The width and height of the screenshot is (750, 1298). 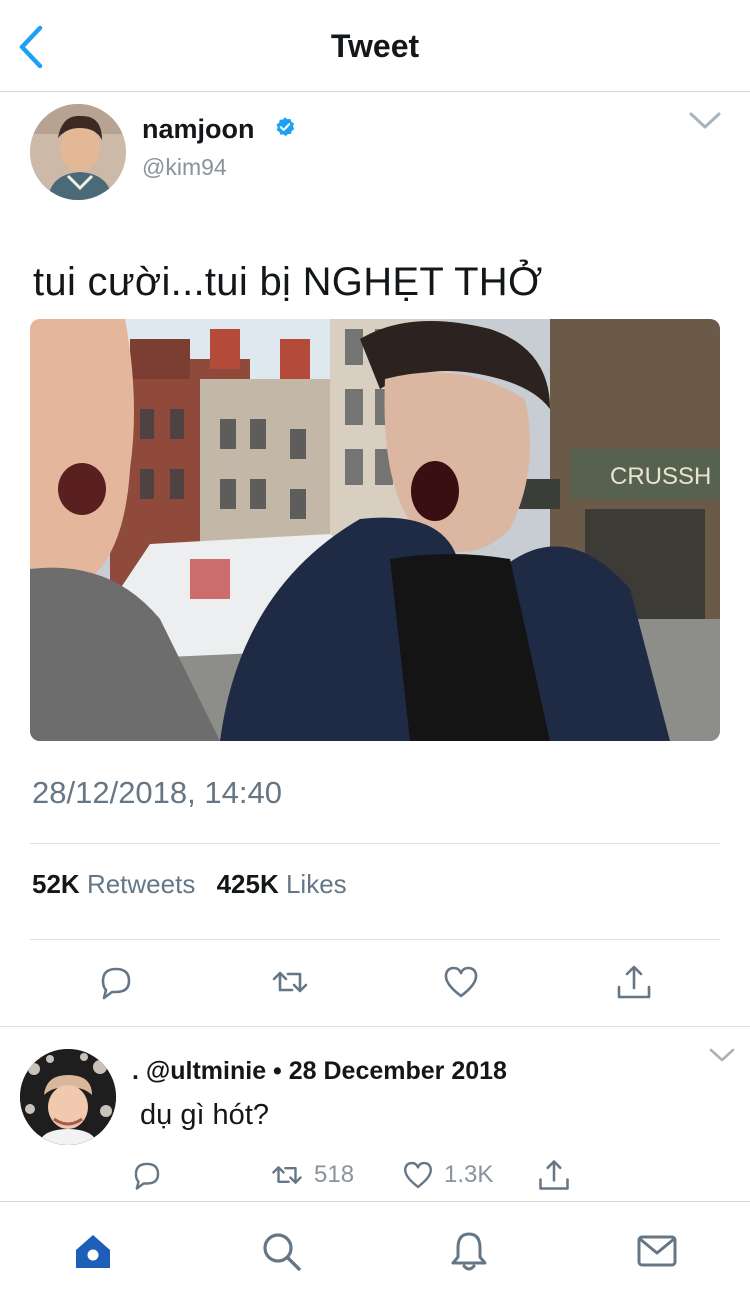 I want to click on tweet-author: namjoon @kim94, so click(x=376, y=154).